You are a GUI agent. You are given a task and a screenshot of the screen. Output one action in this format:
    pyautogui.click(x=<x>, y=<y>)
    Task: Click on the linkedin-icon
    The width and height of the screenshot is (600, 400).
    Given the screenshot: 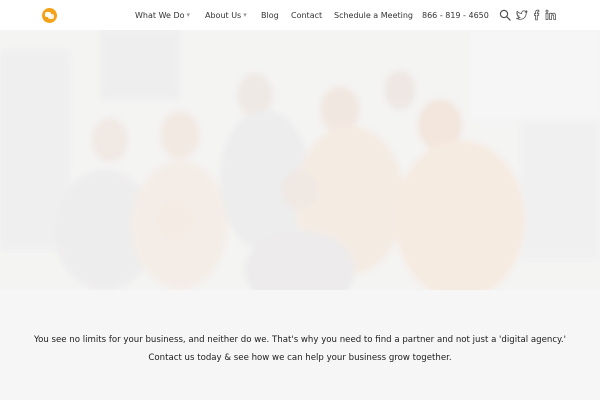 What is the action you would take?
    pyautogui.click(x=551, y=15)
    